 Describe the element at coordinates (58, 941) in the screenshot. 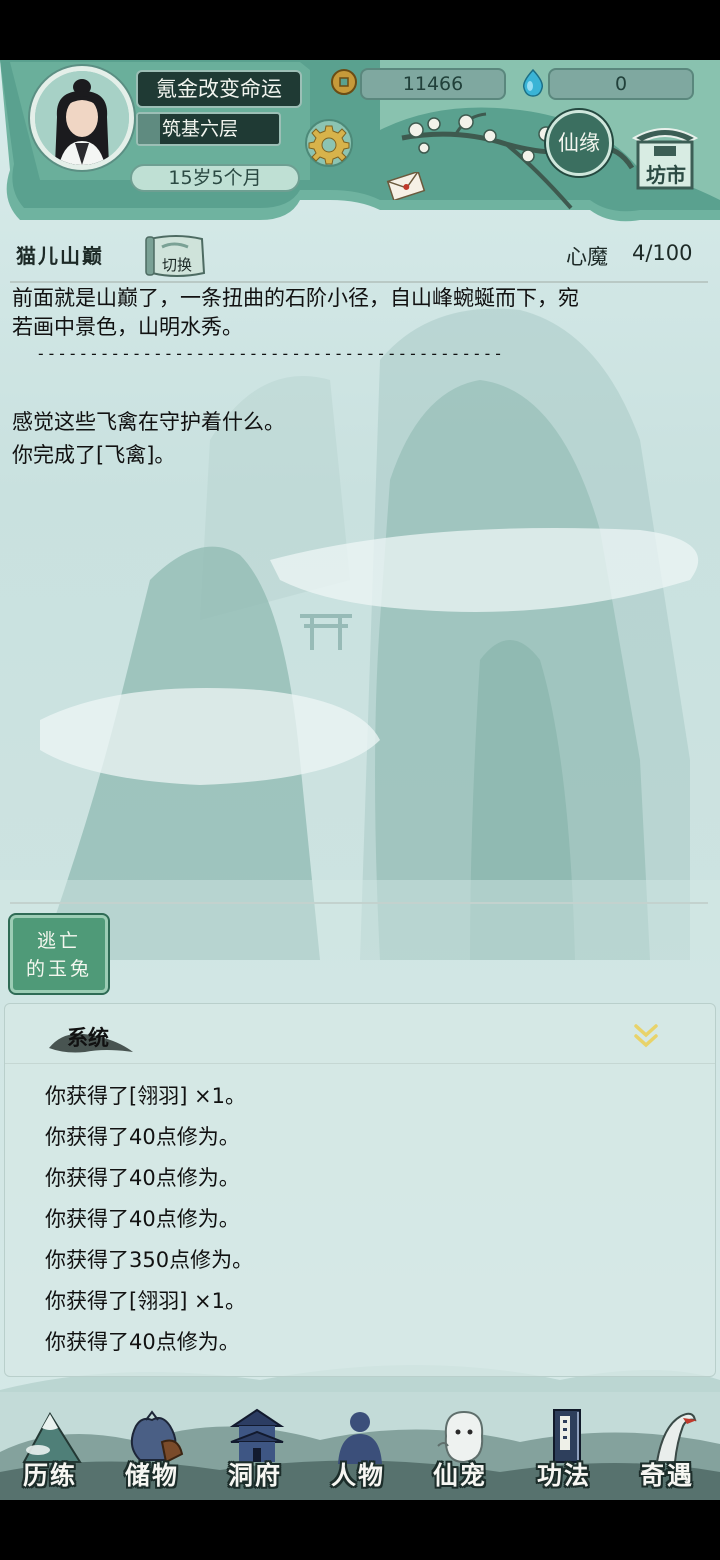

I see `action-label-line: 逃亡` at that location.